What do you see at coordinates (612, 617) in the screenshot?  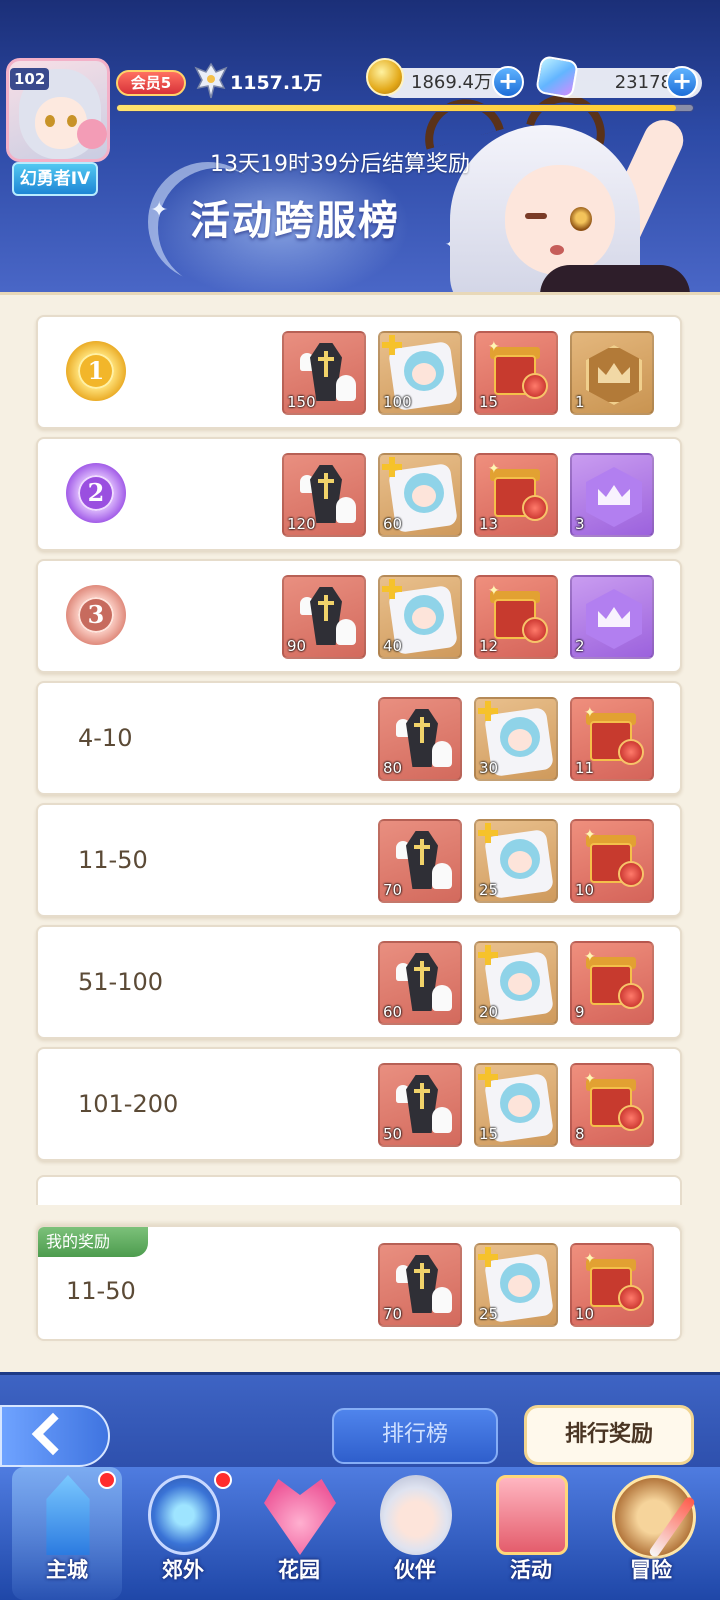 I see `reward-item-crest-purple: 2` at bounding box center [612, 617].